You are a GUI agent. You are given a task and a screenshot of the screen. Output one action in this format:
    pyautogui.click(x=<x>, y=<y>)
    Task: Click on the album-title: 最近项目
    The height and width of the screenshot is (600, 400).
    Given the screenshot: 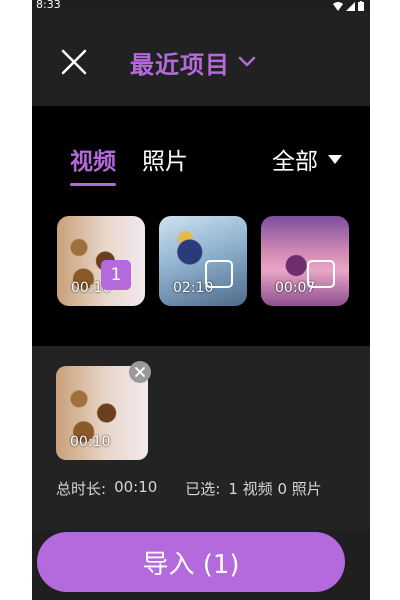 What is the action you would take?
    pyautogui.click(x=180, y=64)
    